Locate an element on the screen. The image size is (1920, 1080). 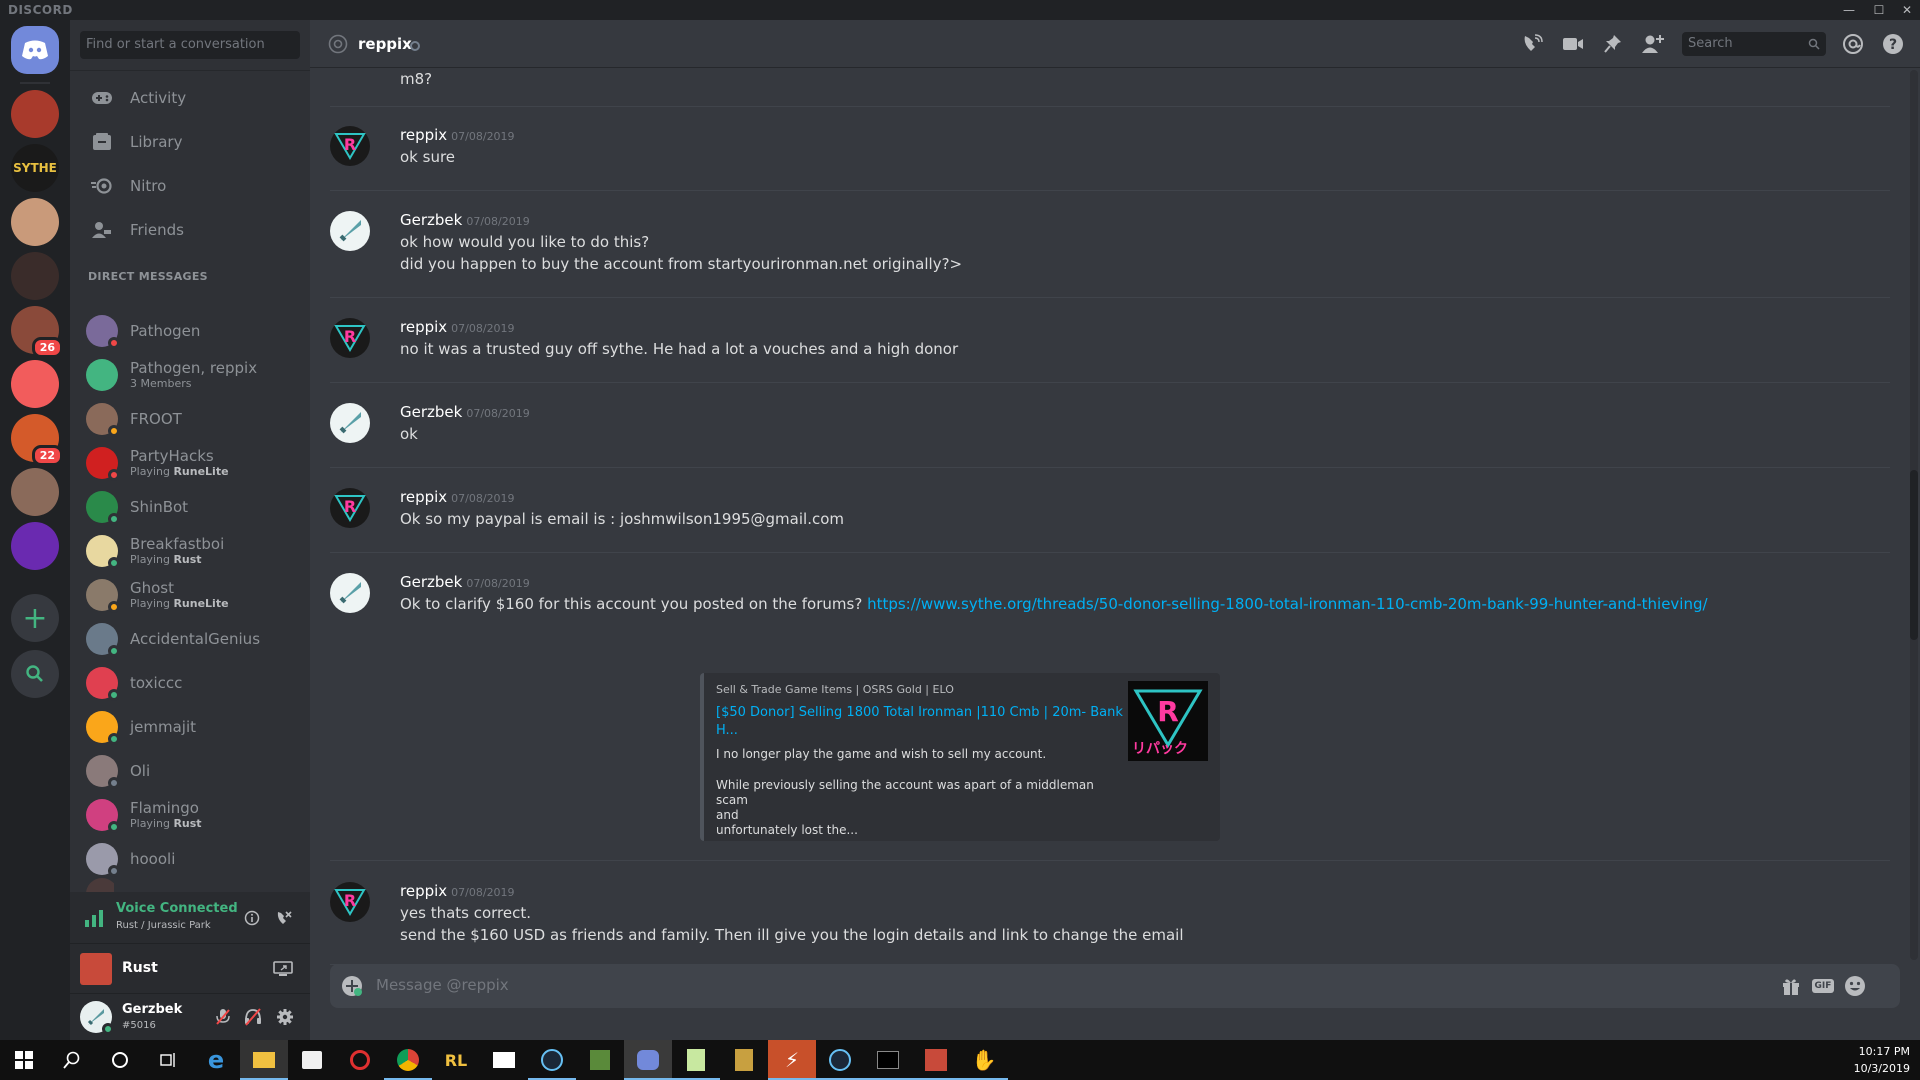
explore-servers-button is located at coordinates (35, 674).